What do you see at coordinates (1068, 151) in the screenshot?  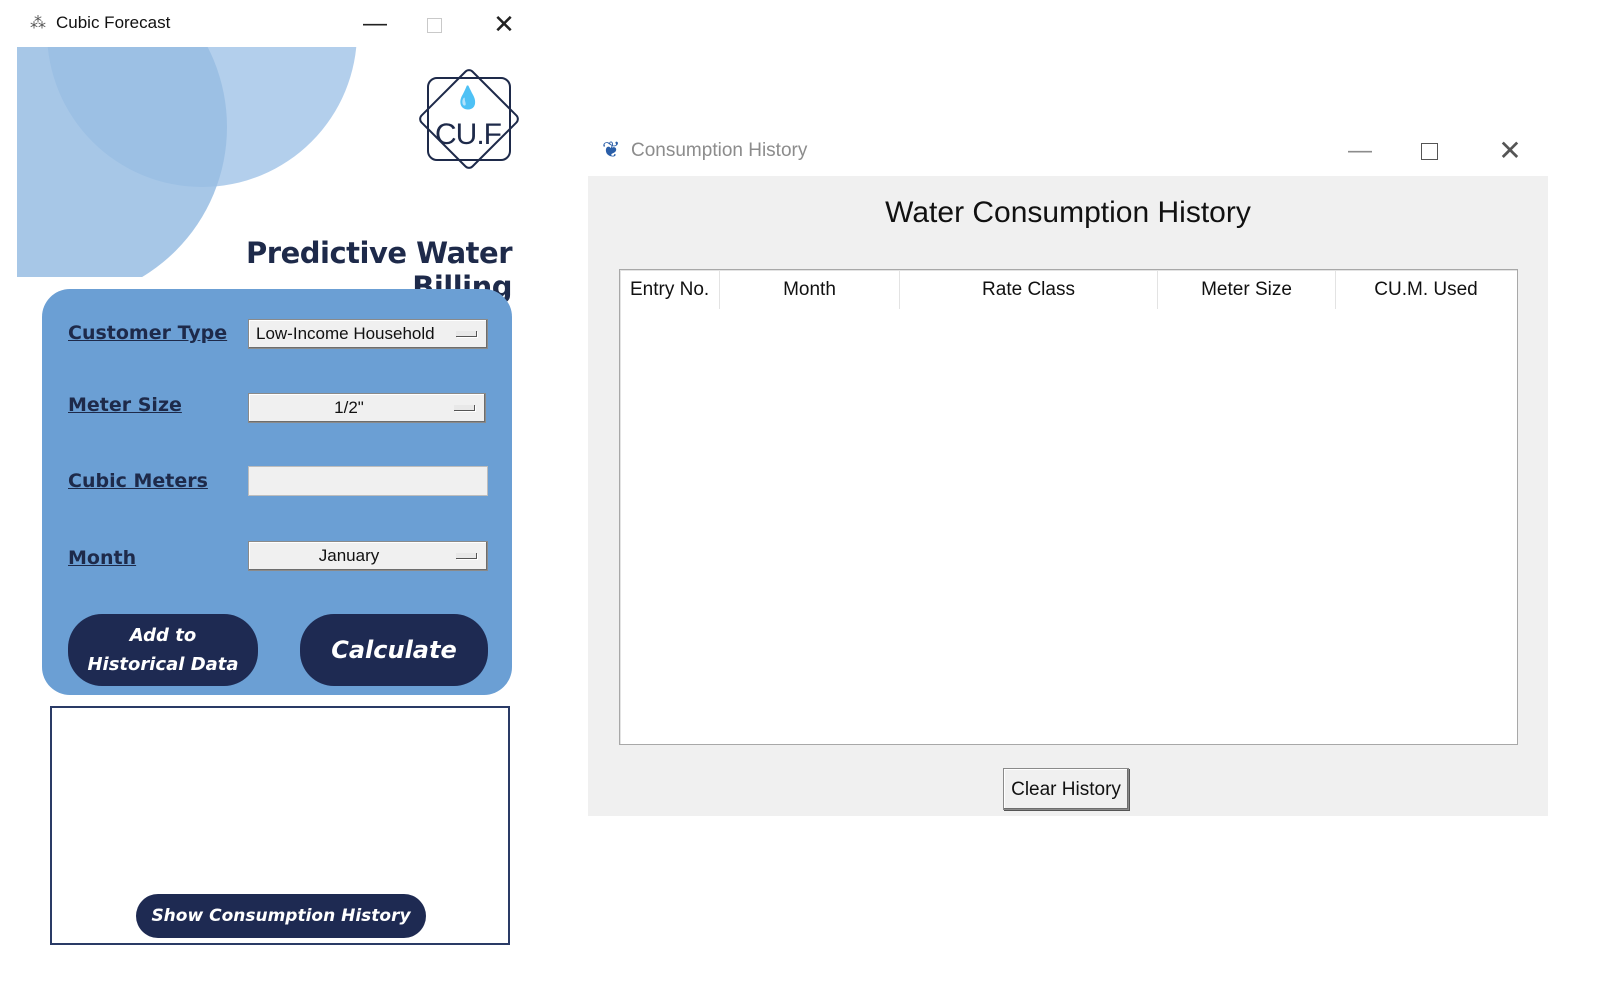 I see `title-bar: ❦ Consumption History — ✕` at bounding box center [1068, 151].